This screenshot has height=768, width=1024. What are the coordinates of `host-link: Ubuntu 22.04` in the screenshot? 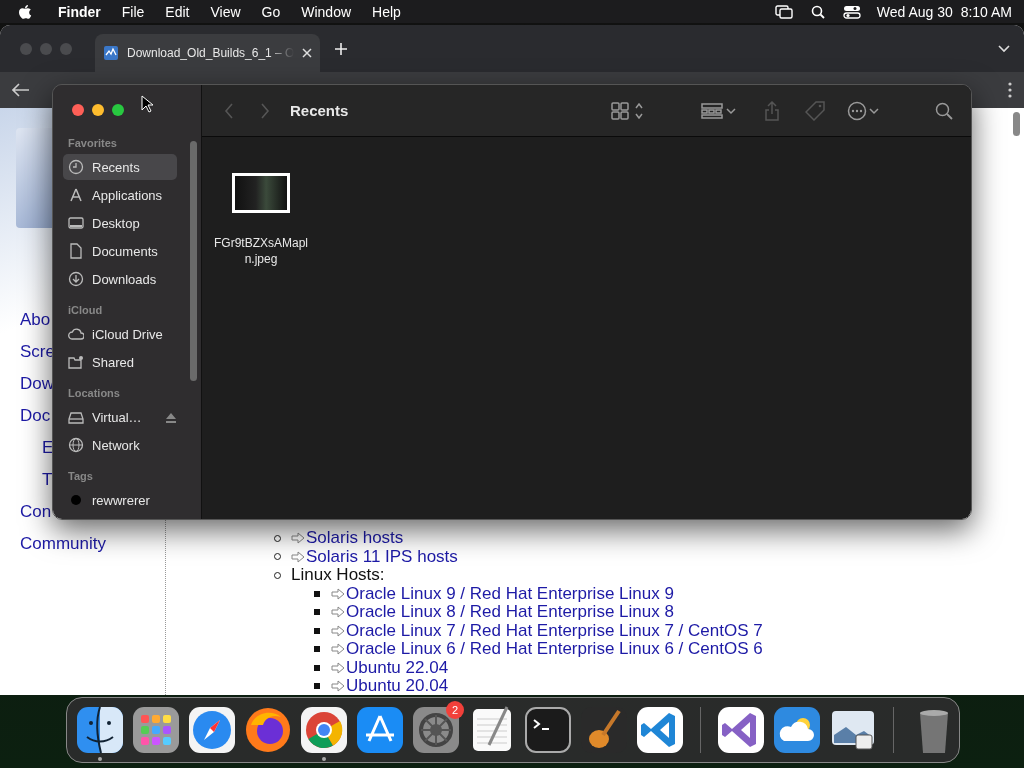 It's located at (397, 667).